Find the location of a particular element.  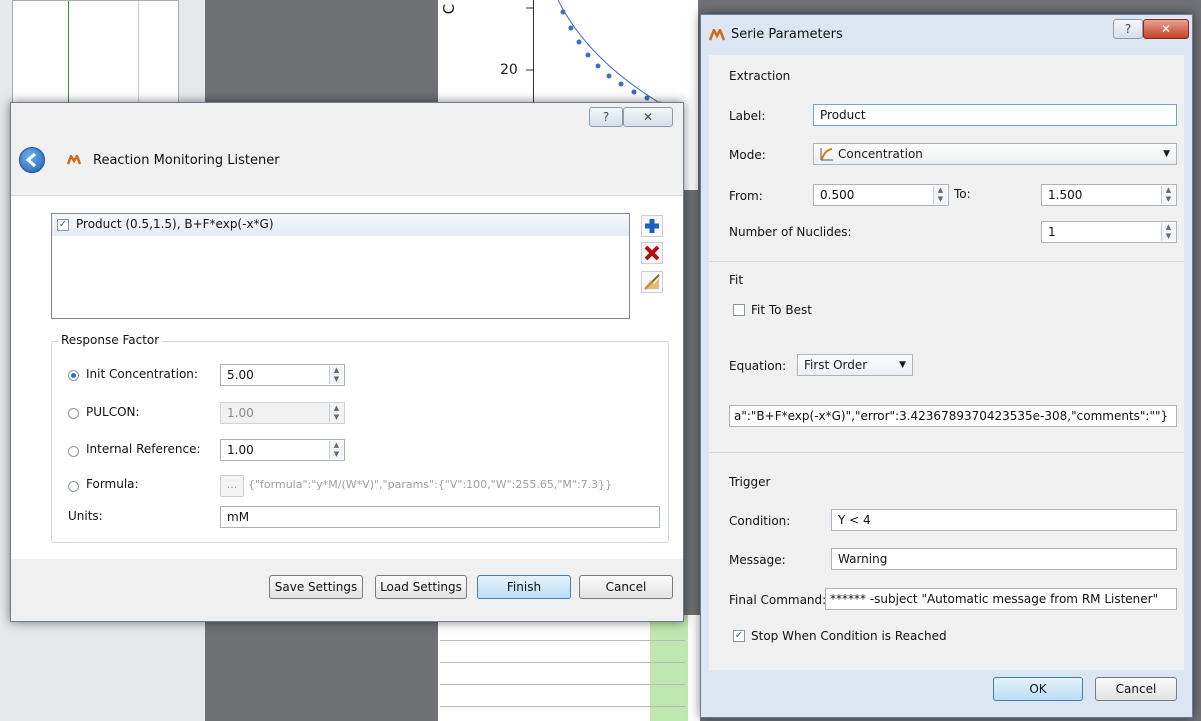

pulcon-label: PULCON: is located at coordinates (113, 412).